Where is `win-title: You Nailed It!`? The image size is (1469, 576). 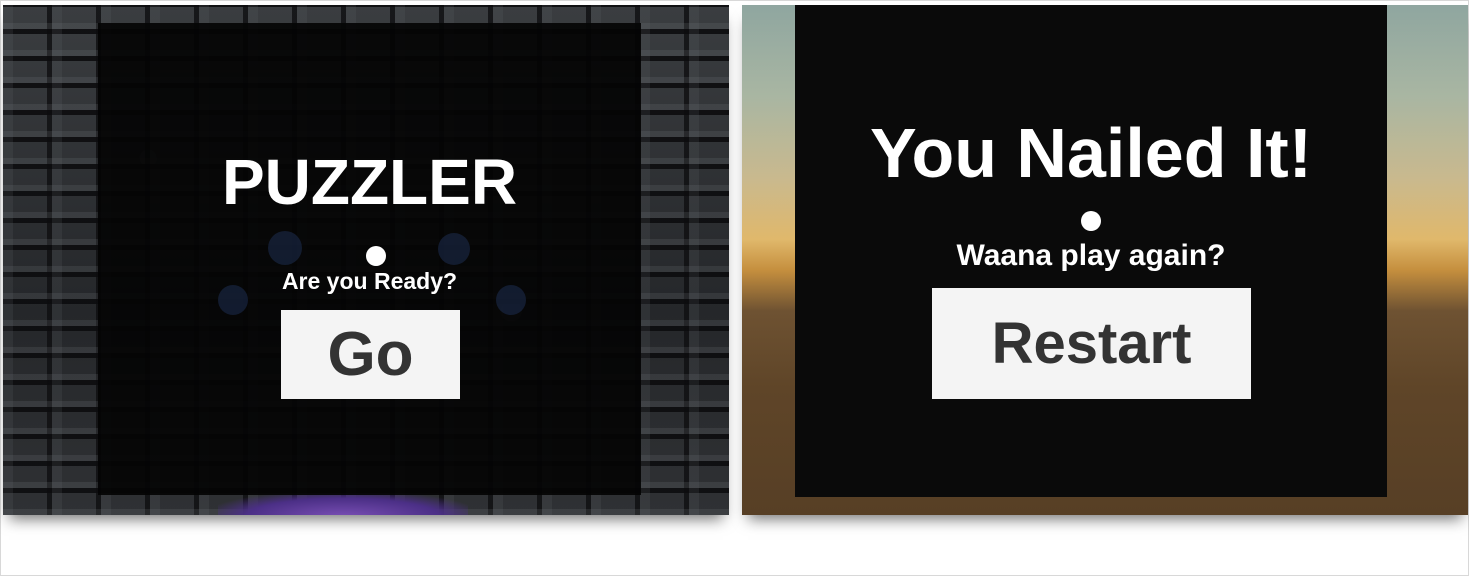 win-title: You Nailed It! is located at coordinates (1091, 153).